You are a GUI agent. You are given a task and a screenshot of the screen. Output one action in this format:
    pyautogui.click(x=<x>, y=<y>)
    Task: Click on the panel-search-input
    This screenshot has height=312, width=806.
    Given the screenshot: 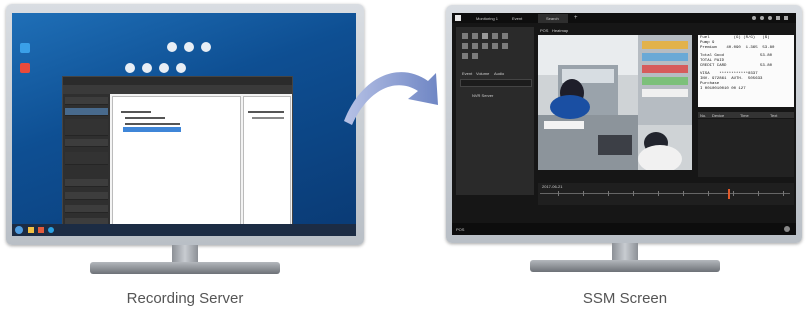 What is the action you would take?
    pyautogui.click(x=496, y=83)
    